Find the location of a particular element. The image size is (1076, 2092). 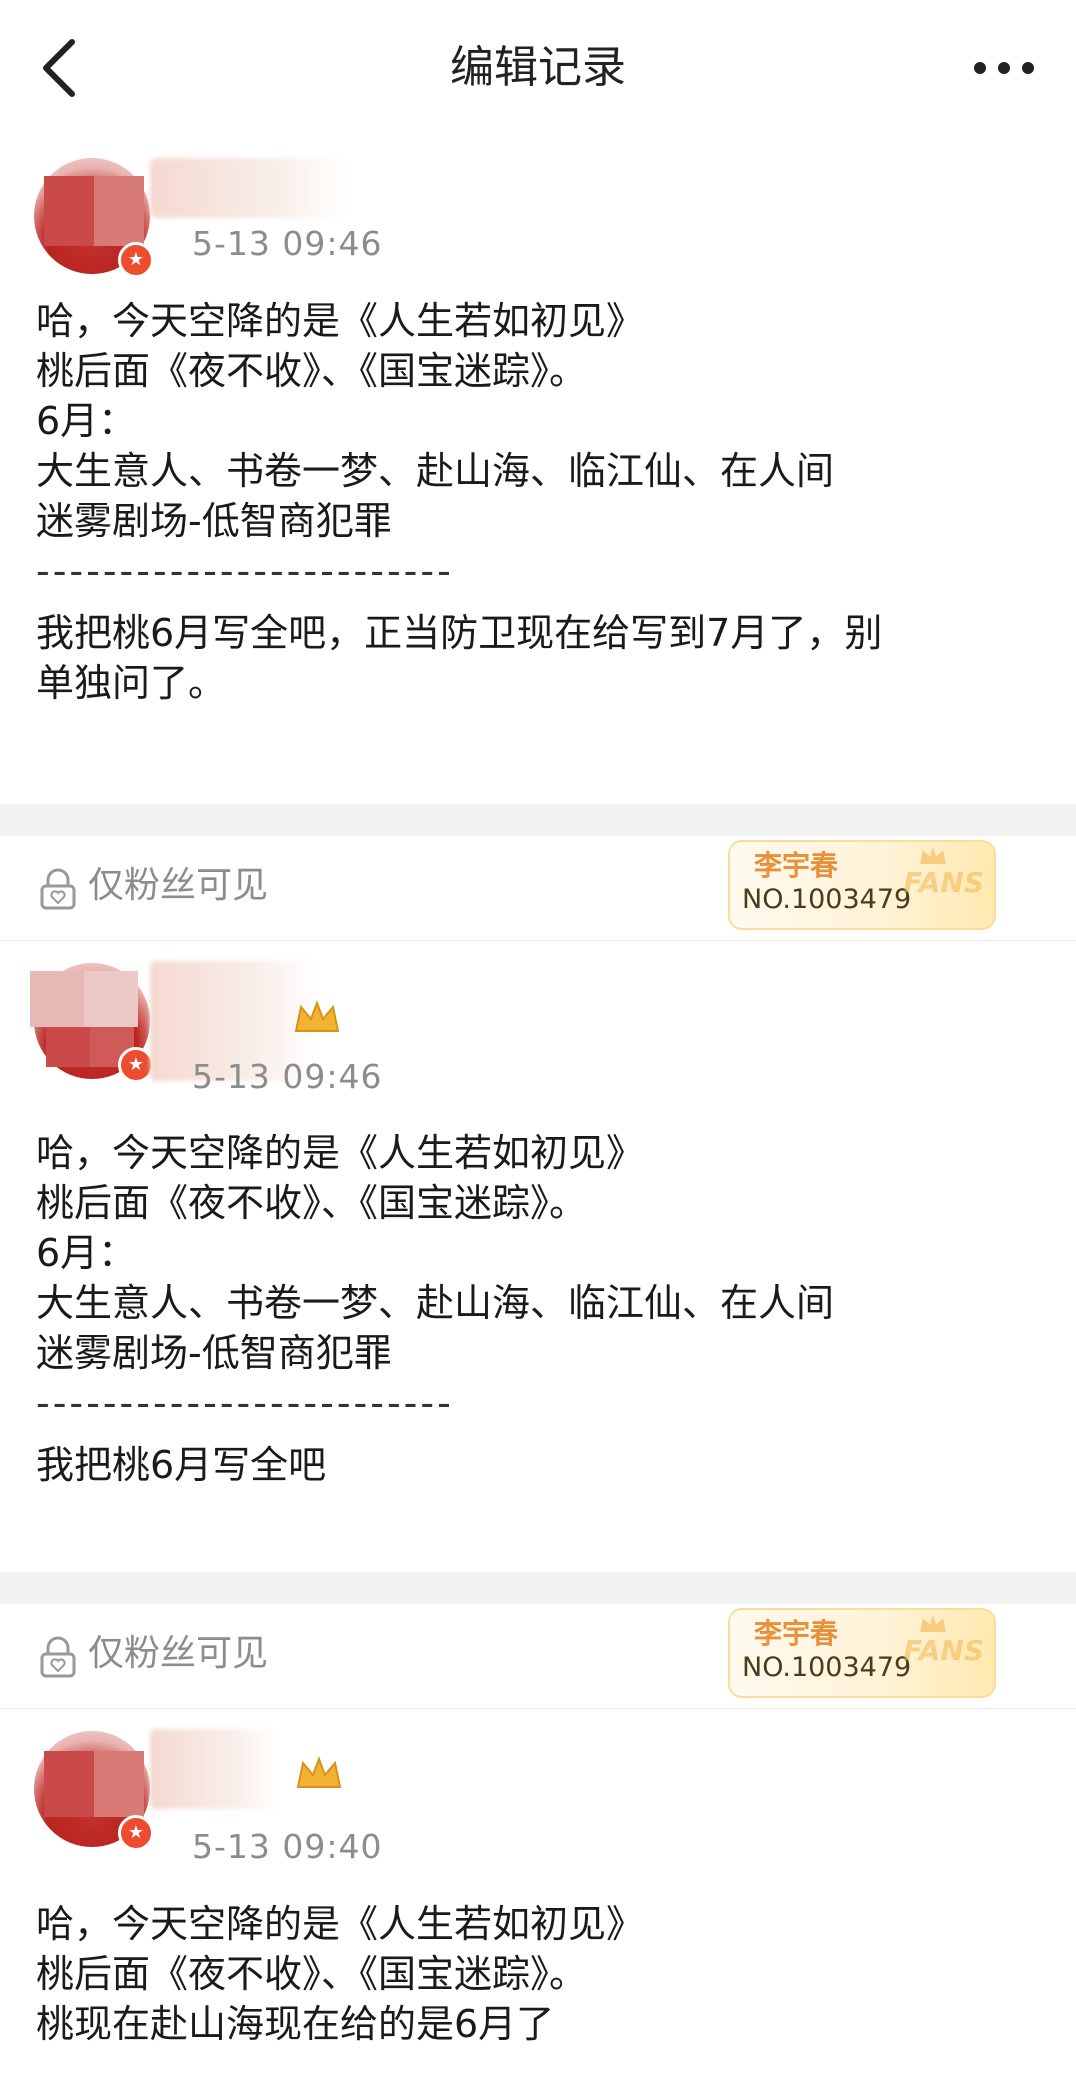

post-timestamp: 5-13 09:40 is located at coordinates (287, 1846).